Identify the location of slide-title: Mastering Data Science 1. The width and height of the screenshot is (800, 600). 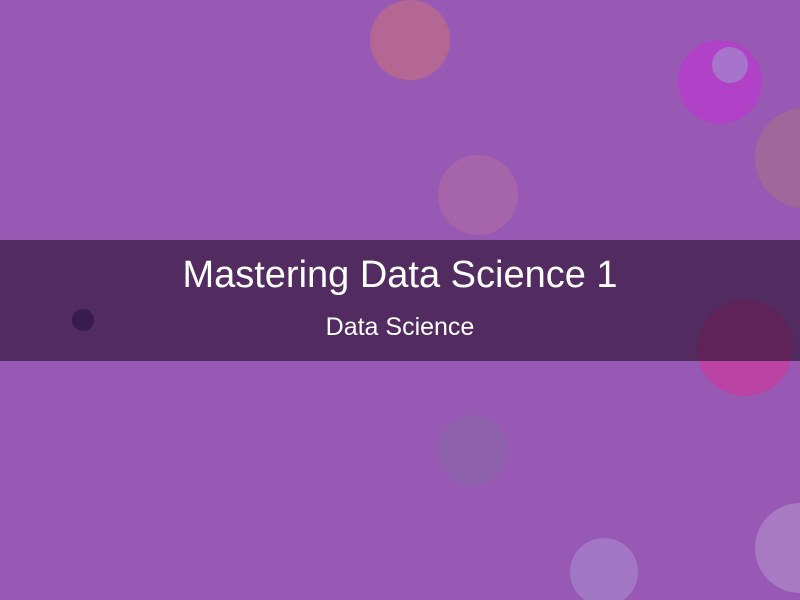
(400, 275).